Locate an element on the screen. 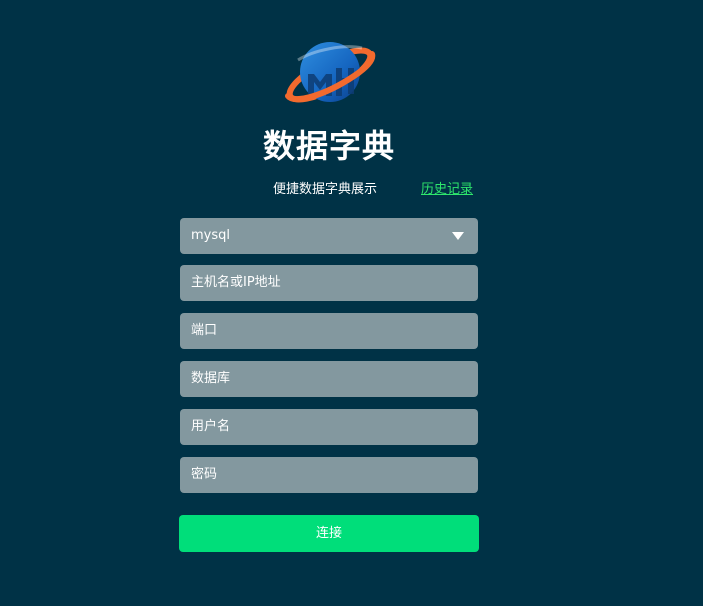 This screenshot has height=606, width=703. database-input is located at coordinates (329, 379).